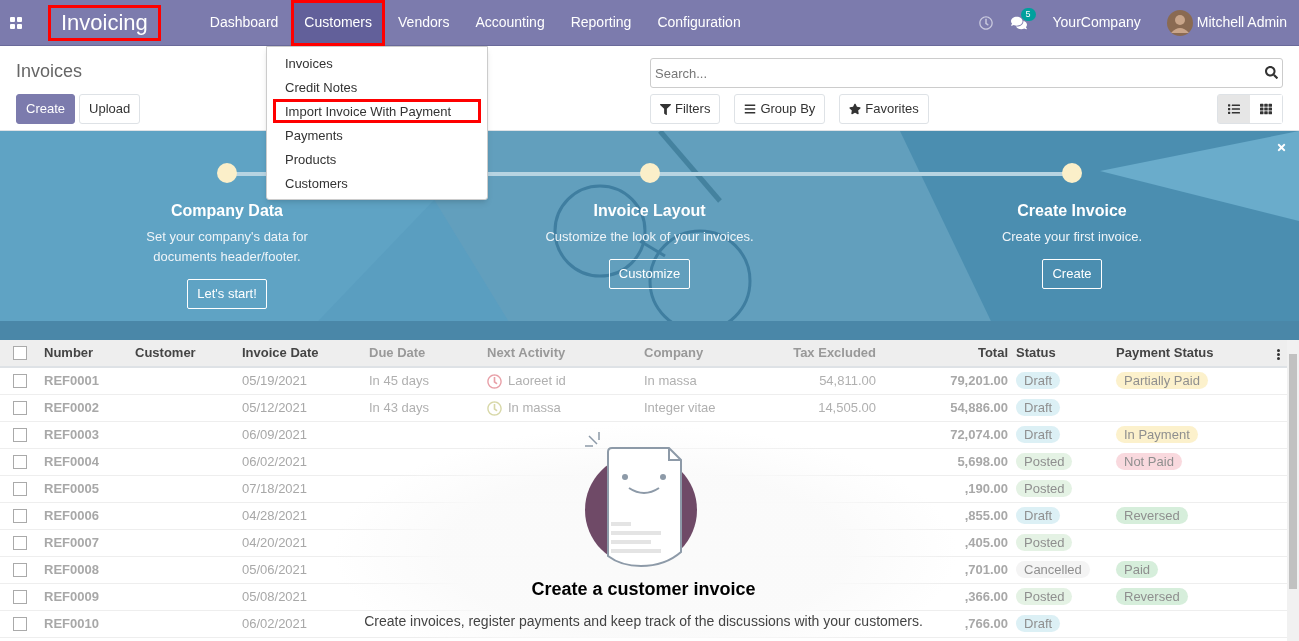  Describe the element at coordinates (979, 435) in the screenshot. I see `table-cell: 72,074.00` at that location.